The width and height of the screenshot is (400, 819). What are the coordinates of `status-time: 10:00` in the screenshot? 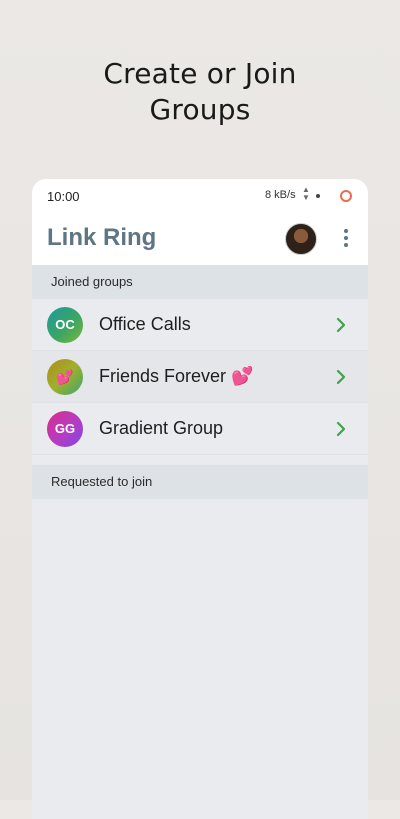 It's located at (63, 196).